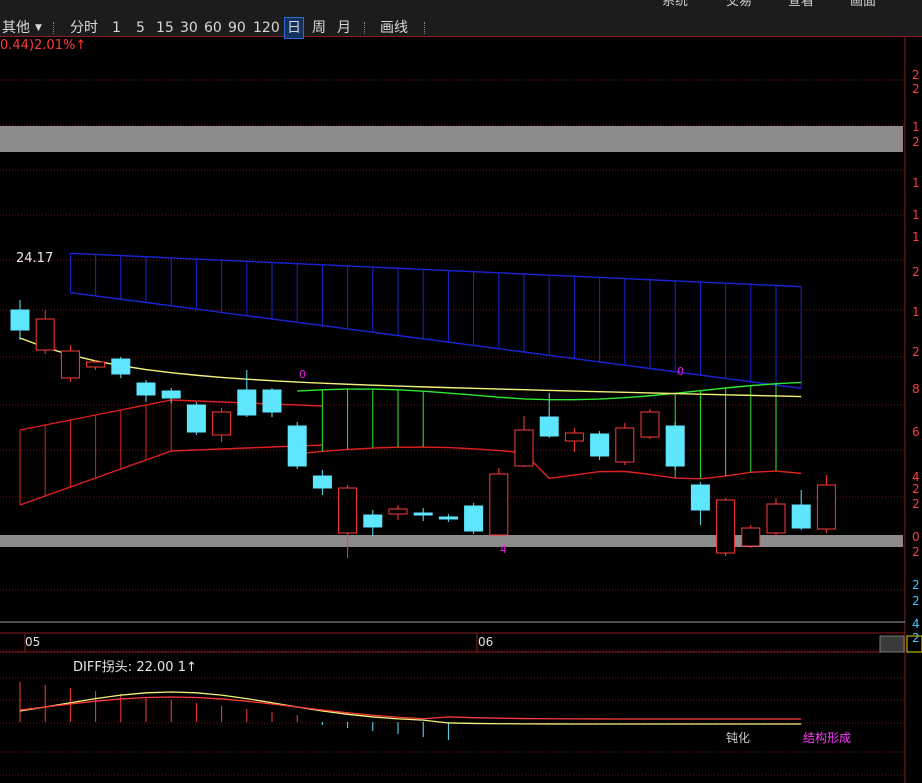  What do you see at coordinates (451, 541) in the screenshot?
I see `support-zone` at bounding box center [451, 541].